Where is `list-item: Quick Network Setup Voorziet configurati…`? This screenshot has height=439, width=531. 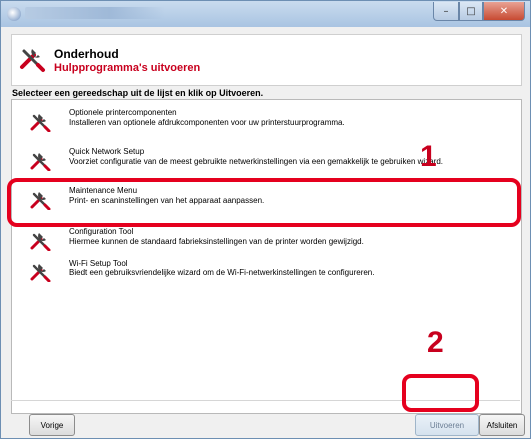 list-item: Quick Network Setup Voorziet configurati… is located at coordinates (266, 160).